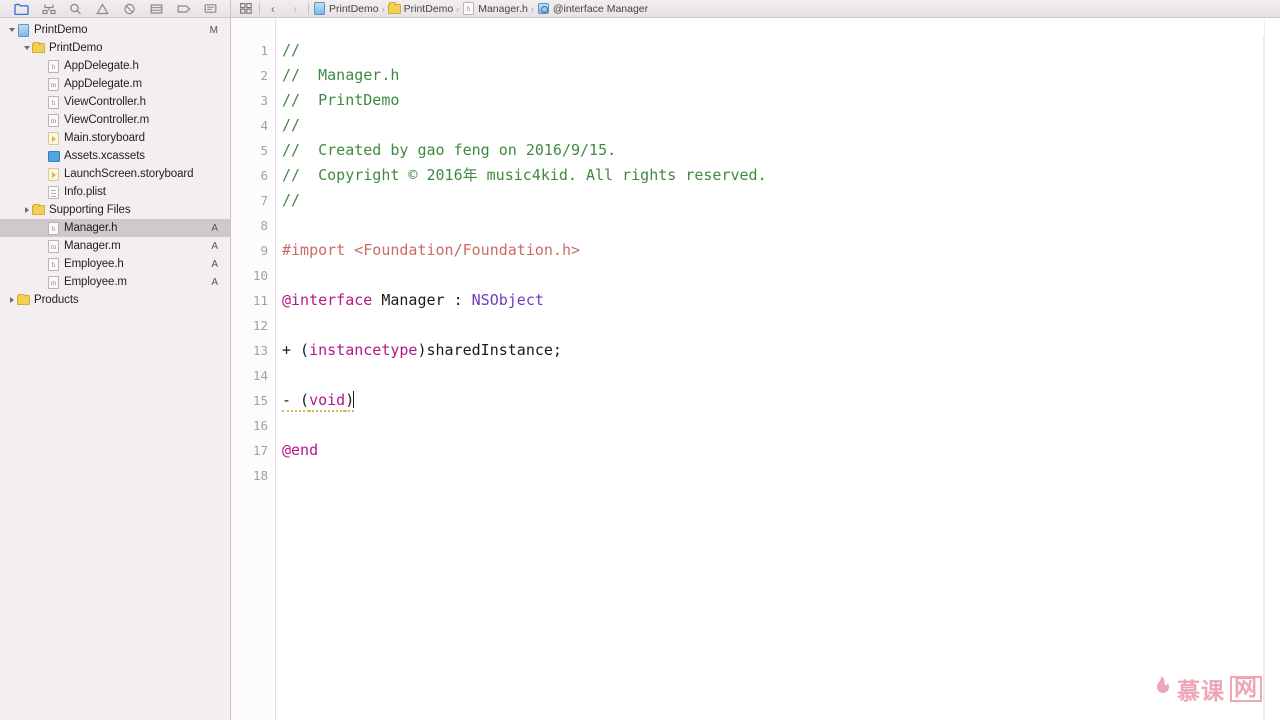 This screenshot has height=720, width=1280. I want to click on issue-navigator-icon, so click(129, 9).